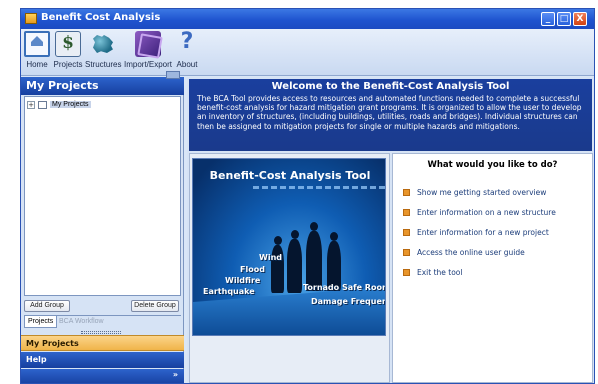  What do you see at coordinates (37, 44) in the screenshot?
I see `home-icon` at bounding box center [37, 44].